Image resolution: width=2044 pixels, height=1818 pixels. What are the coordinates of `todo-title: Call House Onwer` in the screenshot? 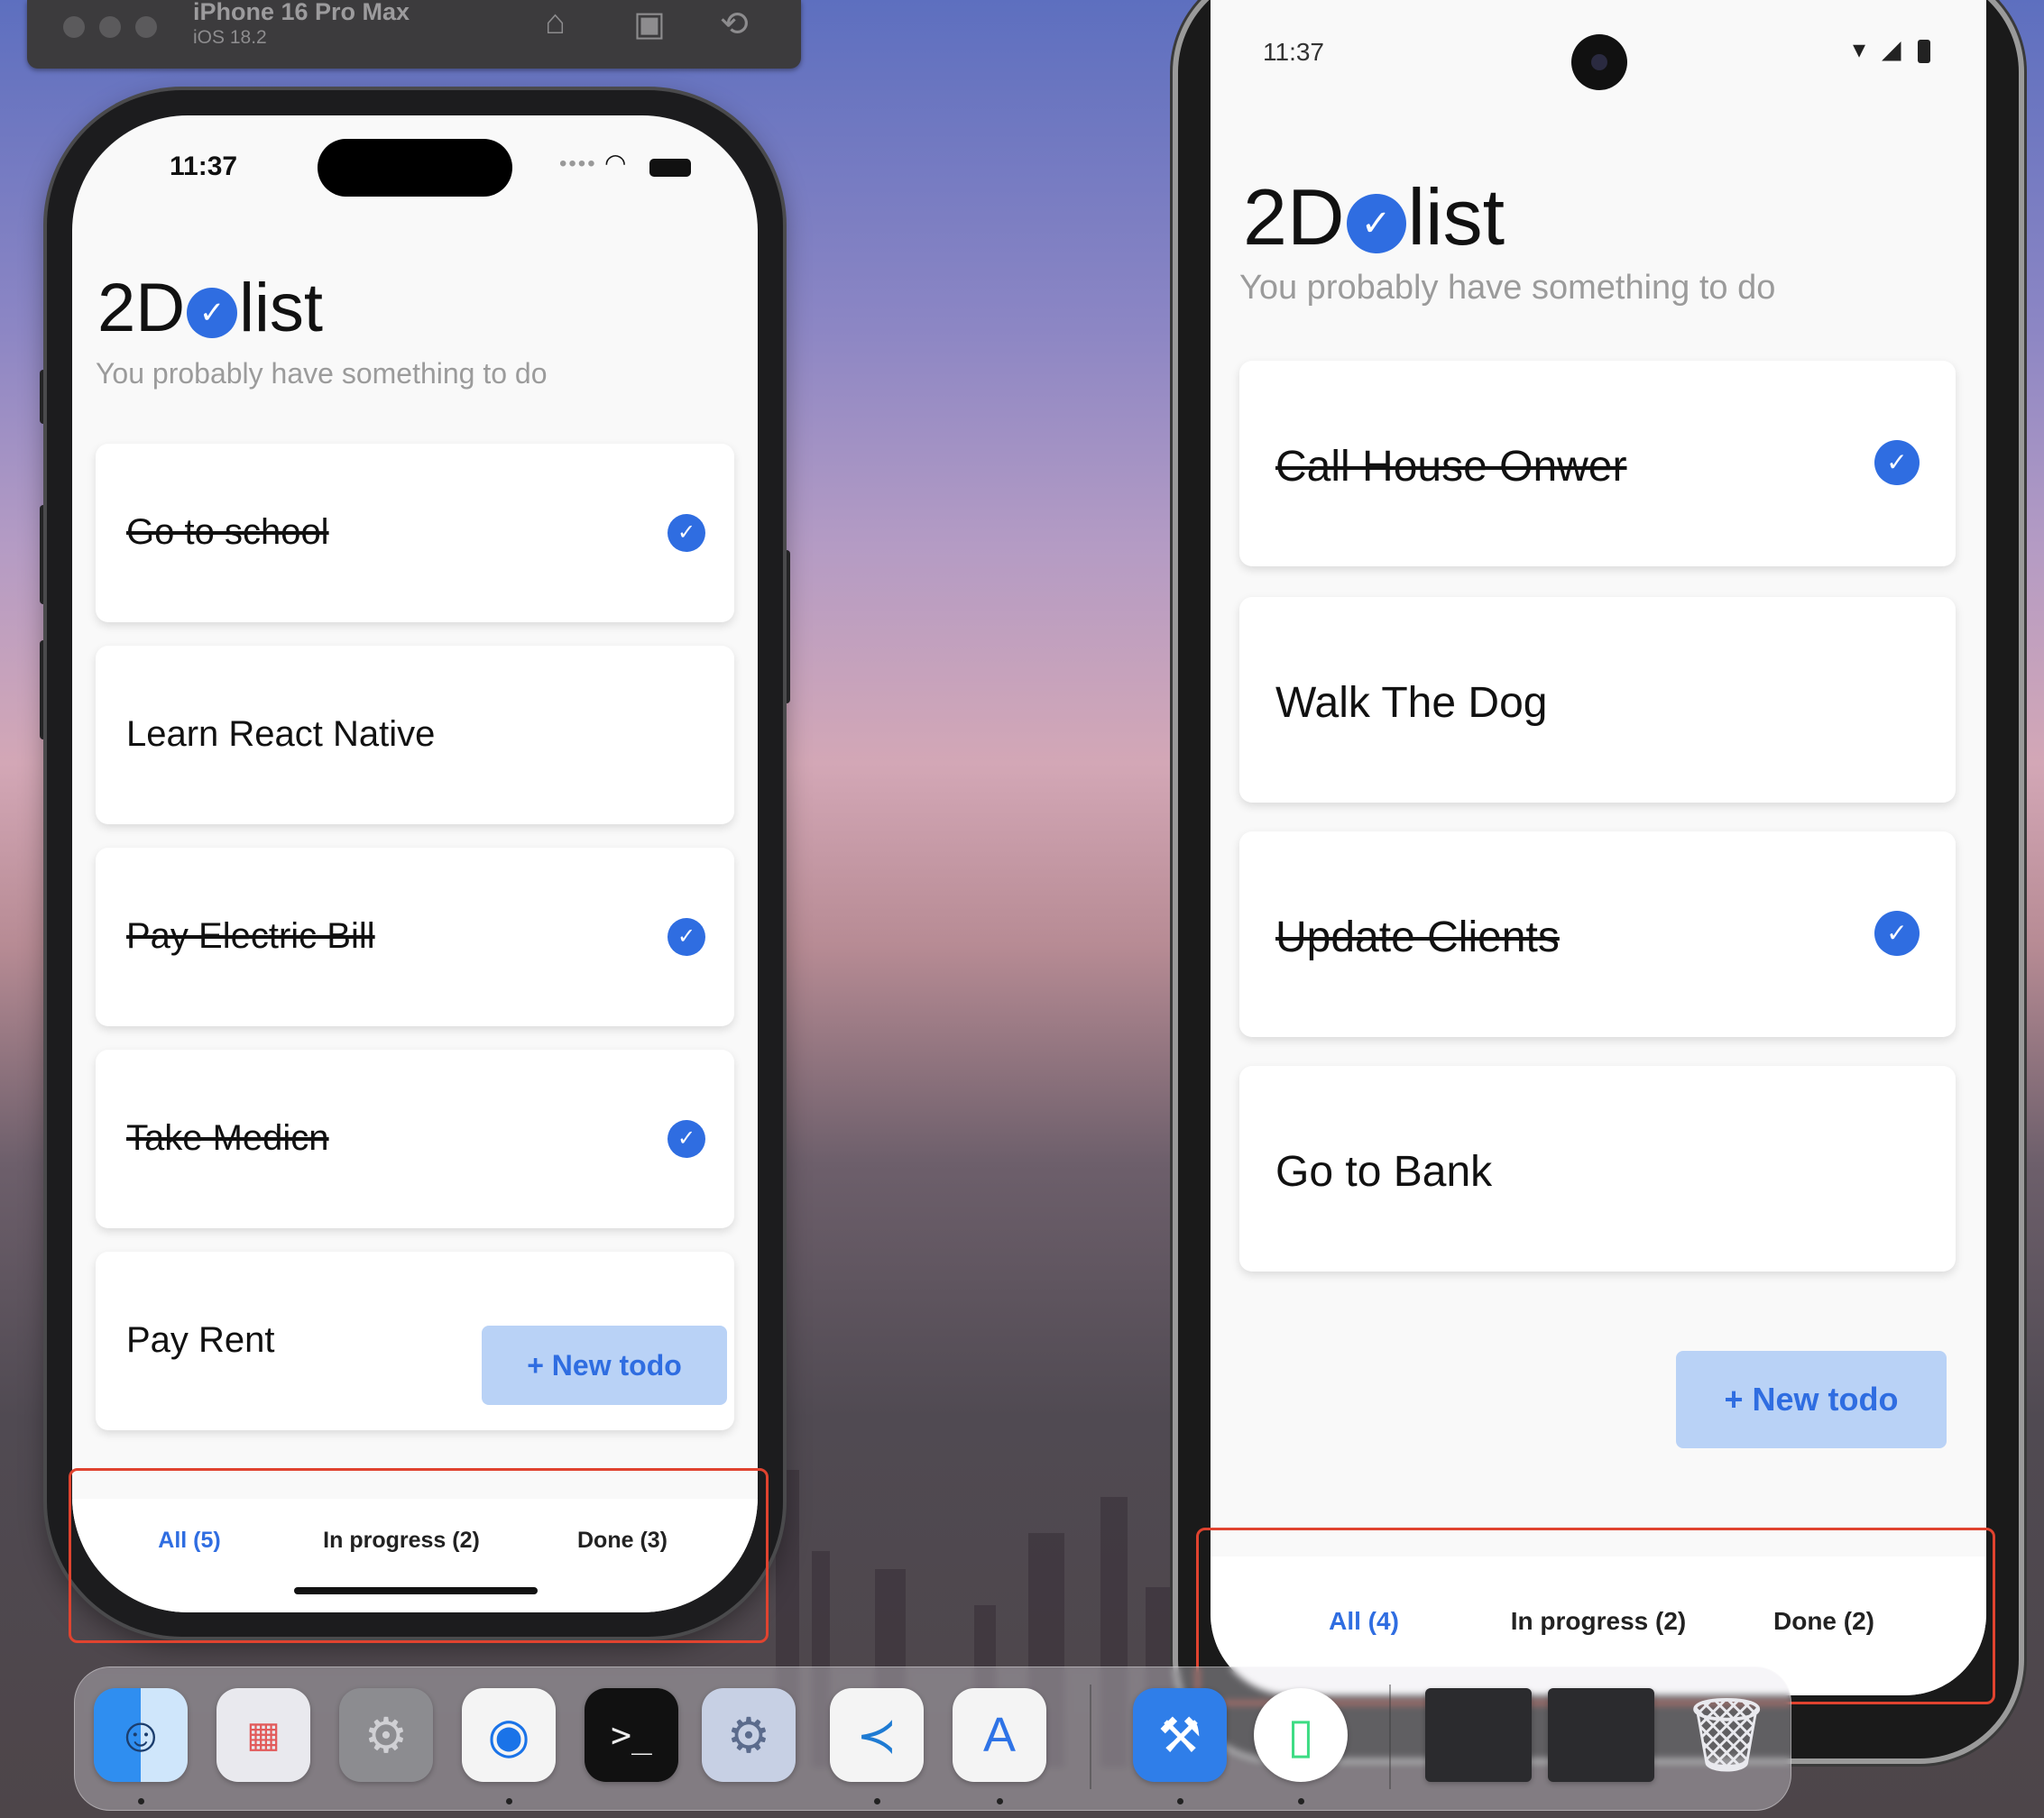 It's located at (1451, 467).